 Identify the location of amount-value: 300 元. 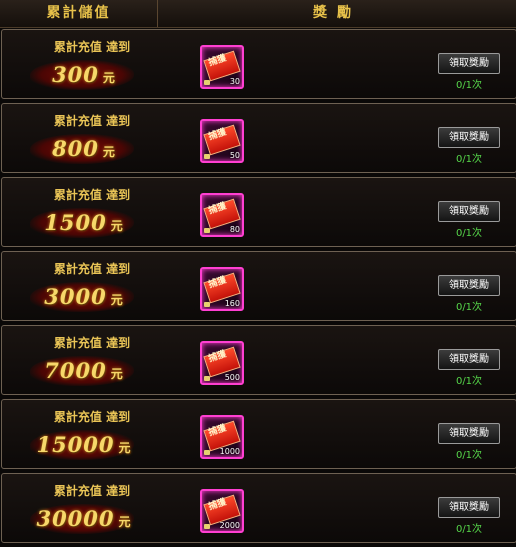
(84, 74).